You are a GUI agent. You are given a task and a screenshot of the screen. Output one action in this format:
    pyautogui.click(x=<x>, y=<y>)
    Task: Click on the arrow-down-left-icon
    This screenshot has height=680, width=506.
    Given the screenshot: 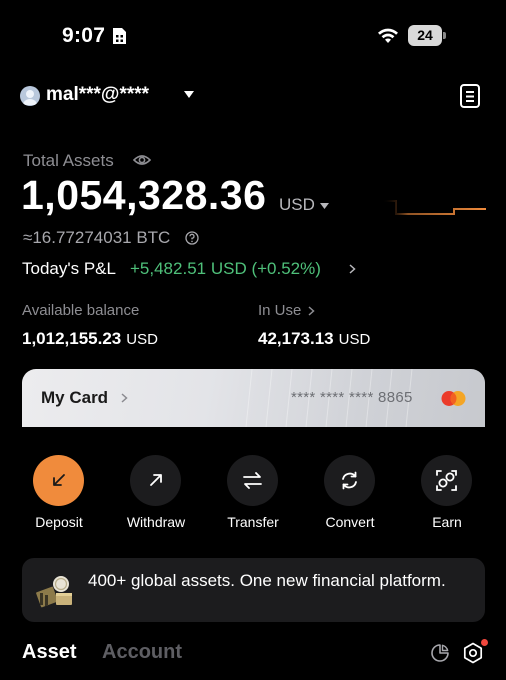 What is the action you would take?
    pyautogui.click(x=59, y=480)
    